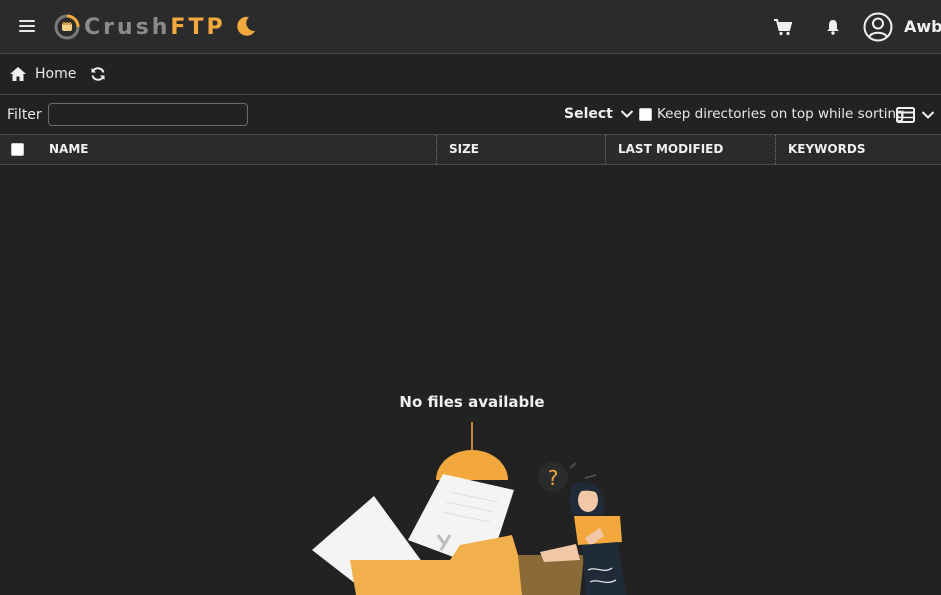 The height and width of the screenshot is (595, 941). Describe the element at coordinates (922, 26) in the screenshot. I see `username: Awb` at that location.